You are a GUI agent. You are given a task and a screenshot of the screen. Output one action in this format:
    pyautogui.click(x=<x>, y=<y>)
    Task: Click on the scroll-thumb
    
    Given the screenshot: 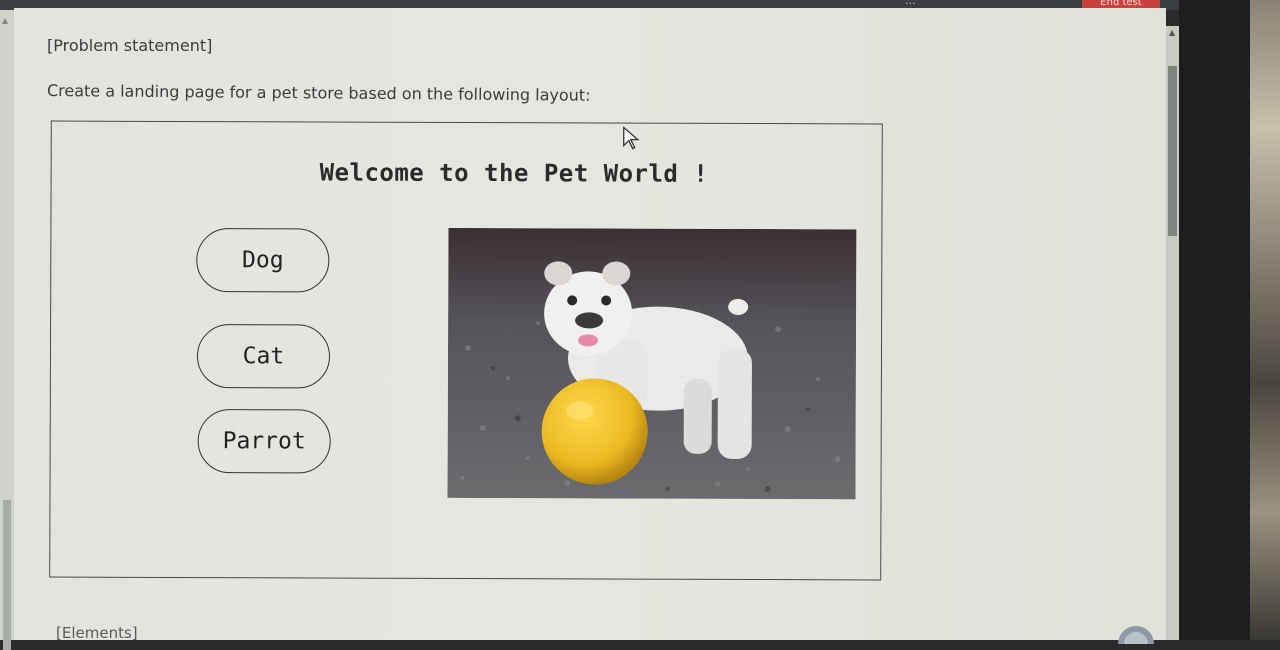 What is the action you would take?
    pyautogui.click(x=1172, y=151)
    